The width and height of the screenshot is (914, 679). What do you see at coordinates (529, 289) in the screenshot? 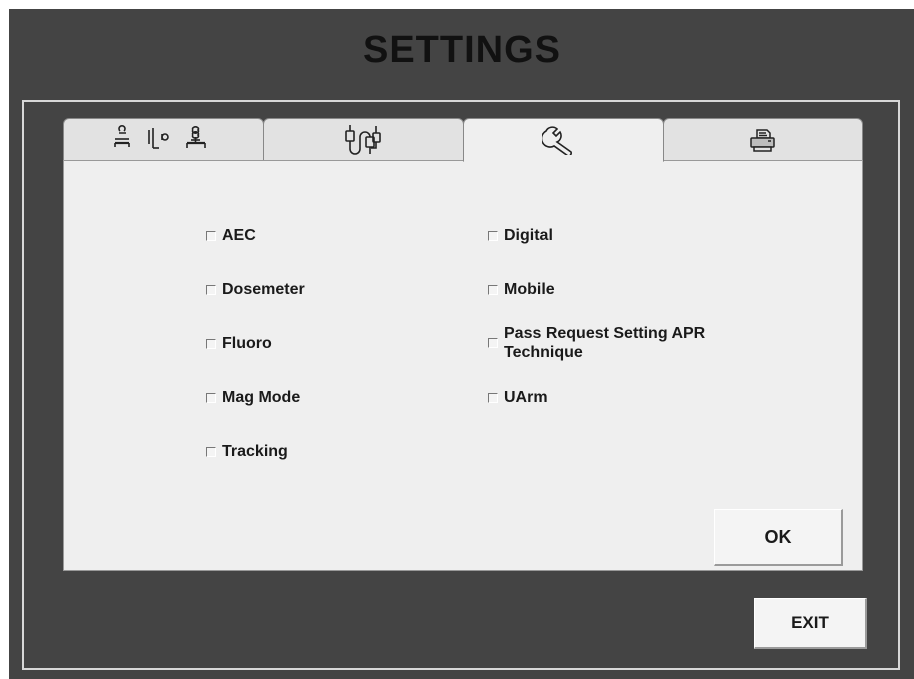
I see `option-label: Mobile` at bounding box center [529, 289].